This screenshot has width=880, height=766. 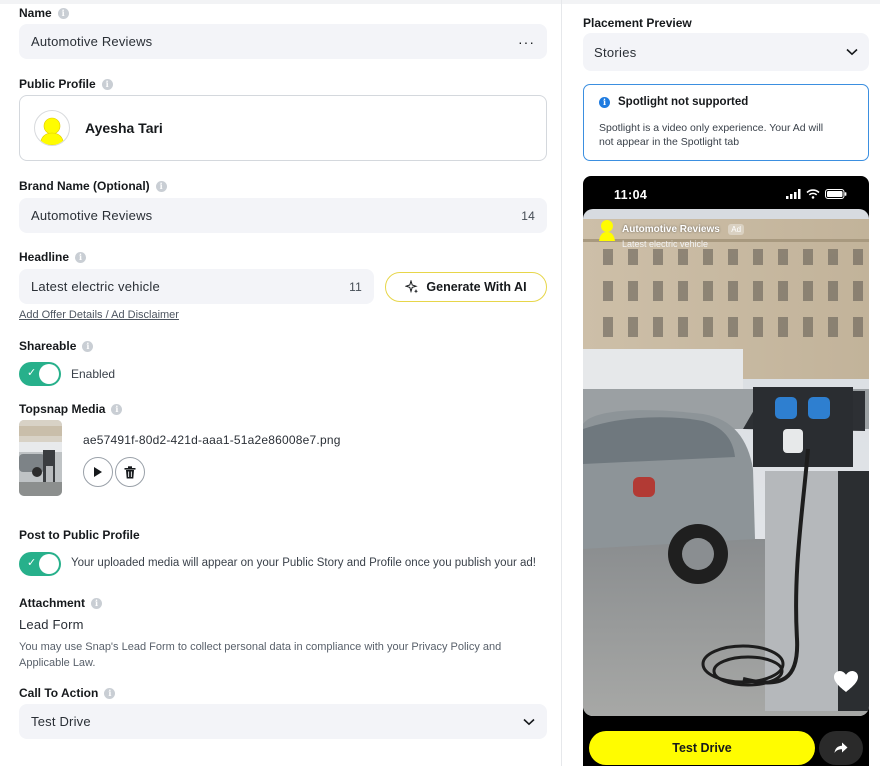 I want to click on phone-status-bar, so click(x=816, y=194).